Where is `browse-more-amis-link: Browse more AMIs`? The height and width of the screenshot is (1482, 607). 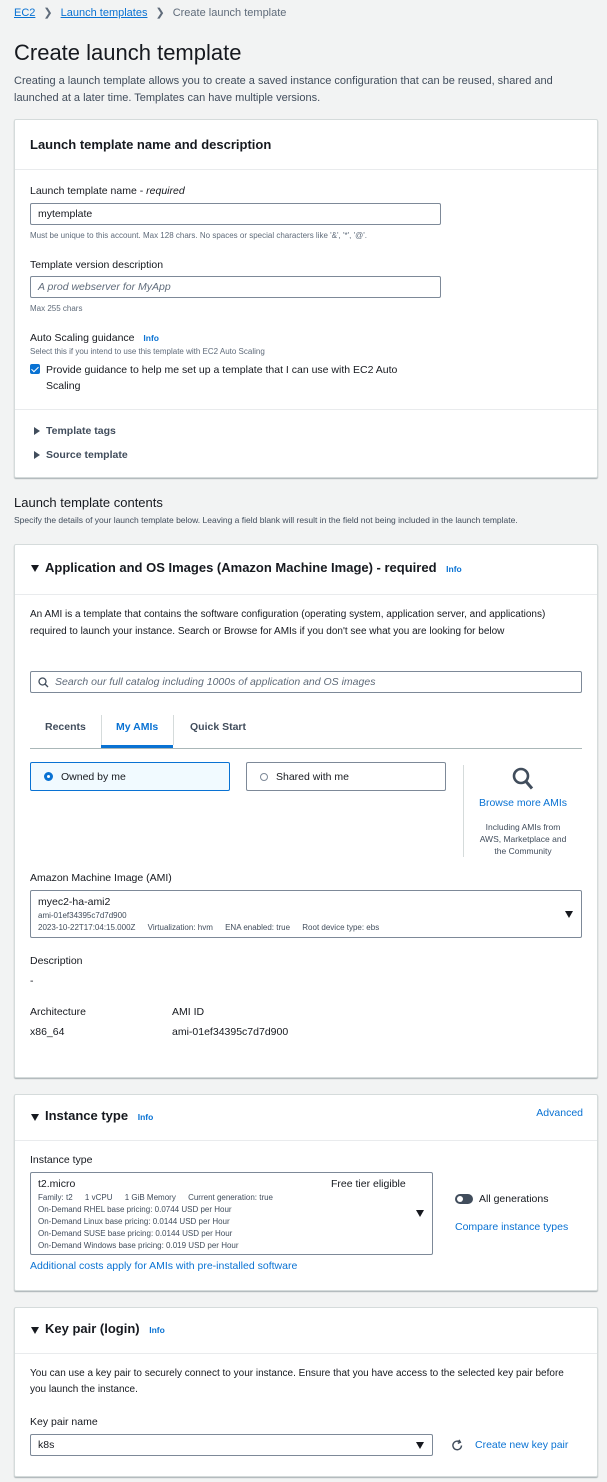
browse-more-amis-link: Browse more AMIs is located at coordinates (523, 803).